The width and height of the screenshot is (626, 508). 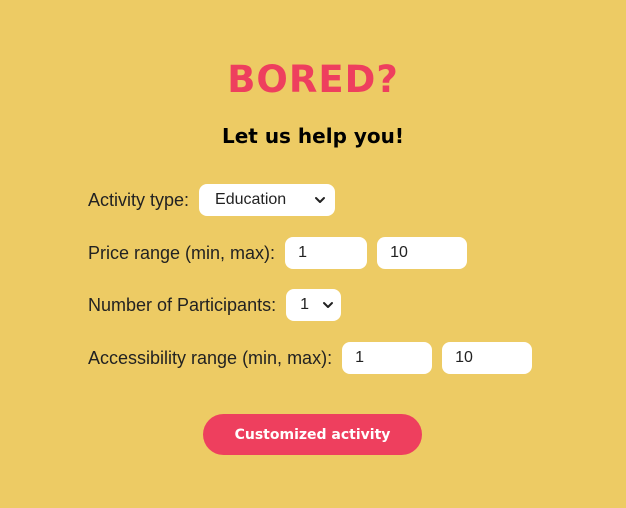 I want to click on accessibility-min-value: 1, so click(x=359, y=357).